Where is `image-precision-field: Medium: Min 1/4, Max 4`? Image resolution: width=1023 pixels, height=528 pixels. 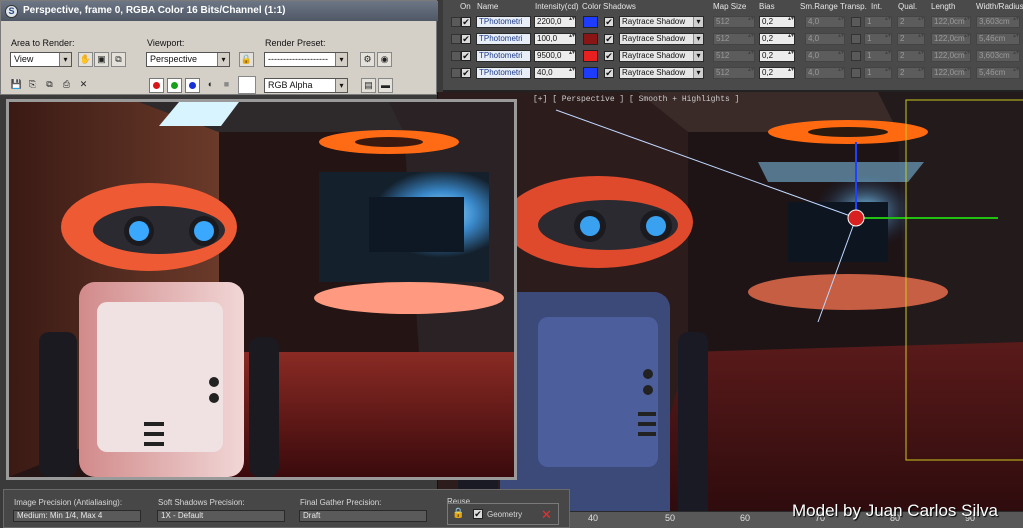 image-precision-field: Medium: Min 1/4, Max 4 is located at coordinates (77, 516).